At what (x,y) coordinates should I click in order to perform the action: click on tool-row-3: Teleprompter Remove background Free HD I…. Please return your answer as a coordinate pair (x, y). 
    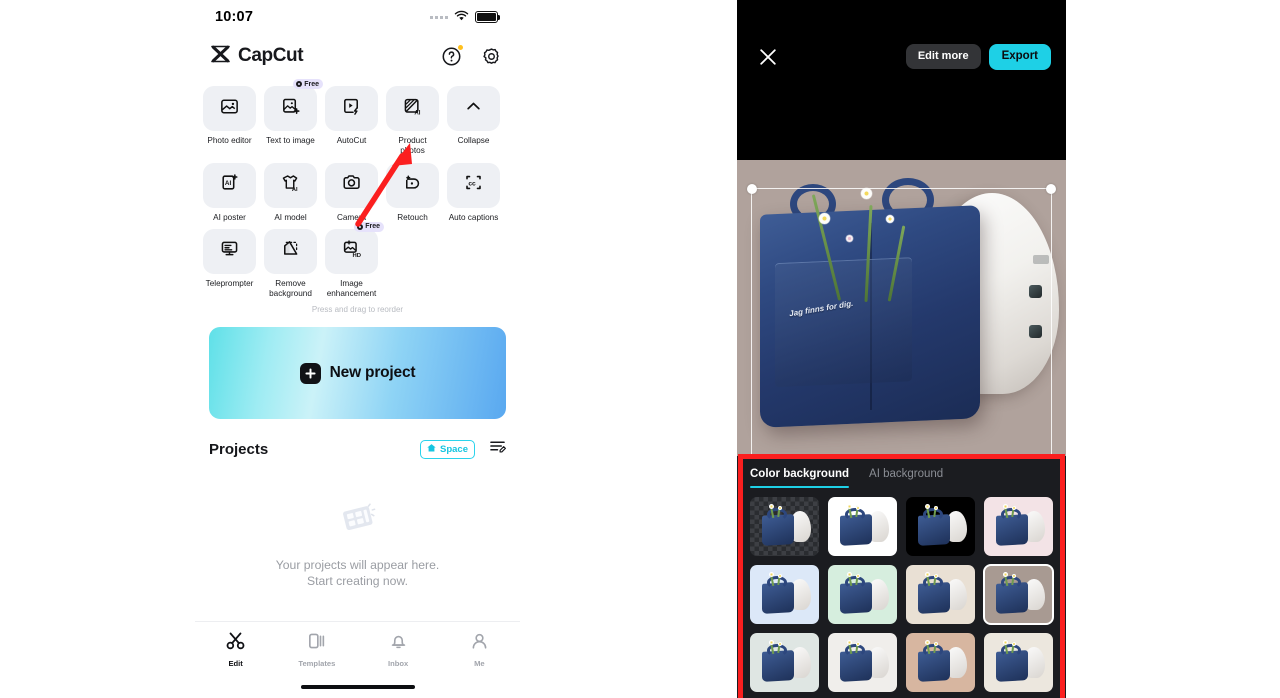
    Looking at the image, I should click on (357, 260).